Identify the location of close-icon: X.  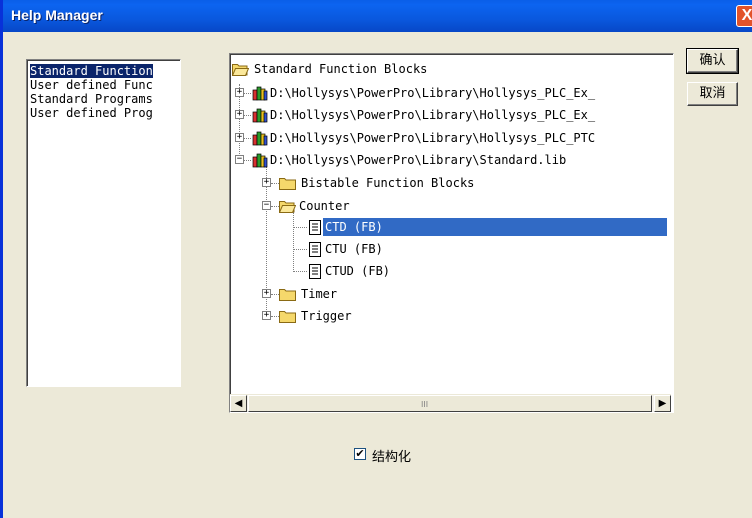
(746, 15).